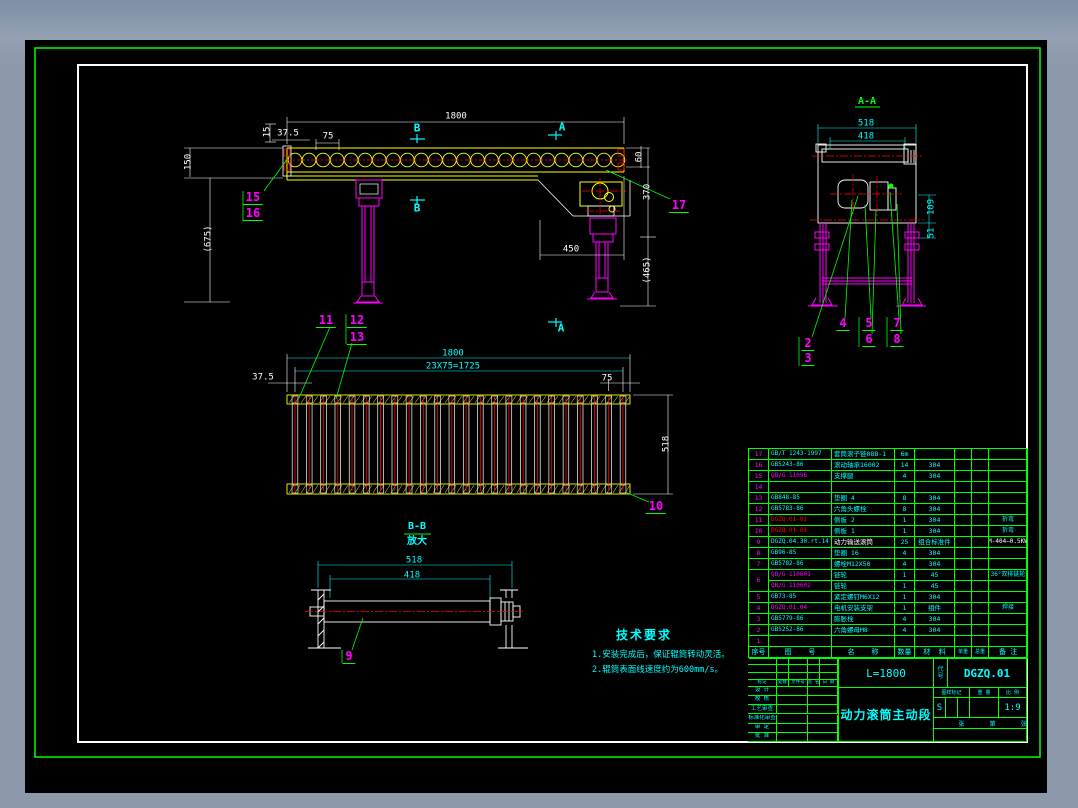 This screenshot has height=808, width=1078. Describe the element at coordinates (759, 619) in the screenshot. I see `bom-no: 3` at that location.